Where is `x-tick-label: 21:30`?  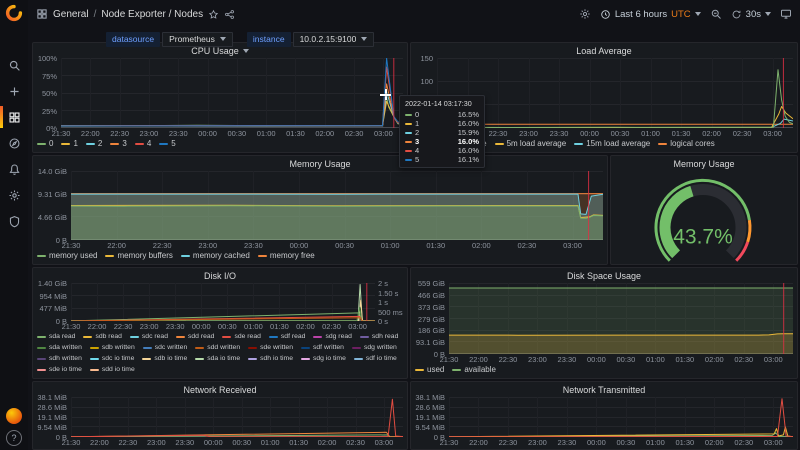
x-tick-label: 21:30 is located at coordinates (71, 442).